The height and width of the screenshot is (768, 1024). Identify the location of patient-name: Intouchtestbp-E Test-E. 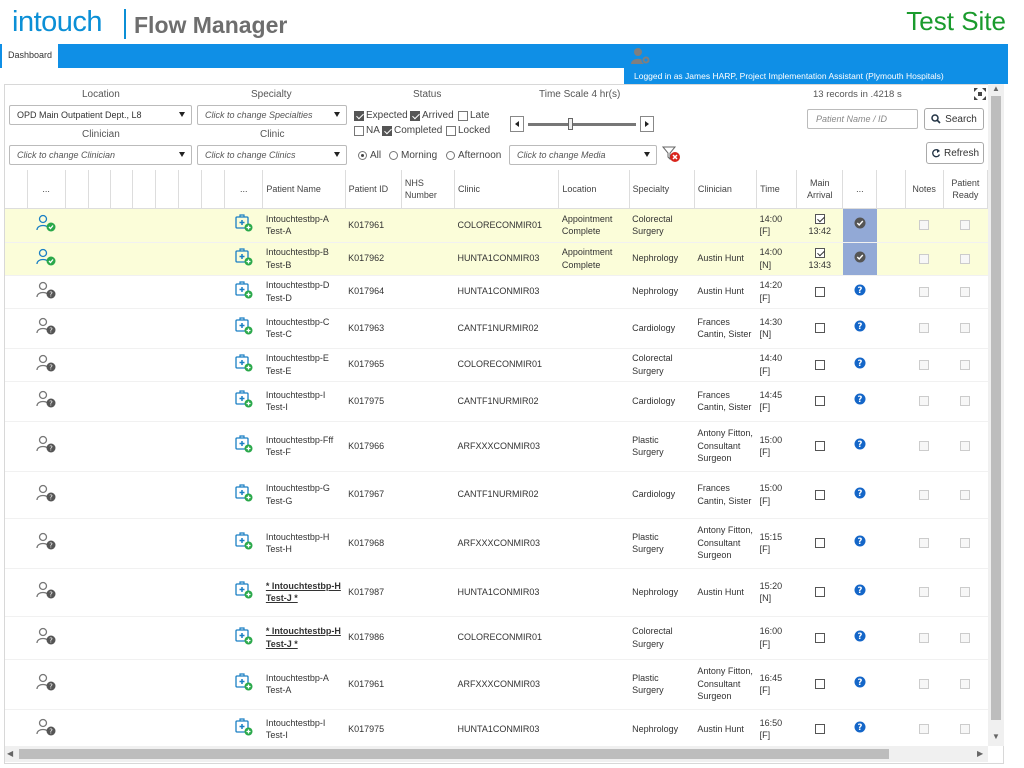
(297, 364).